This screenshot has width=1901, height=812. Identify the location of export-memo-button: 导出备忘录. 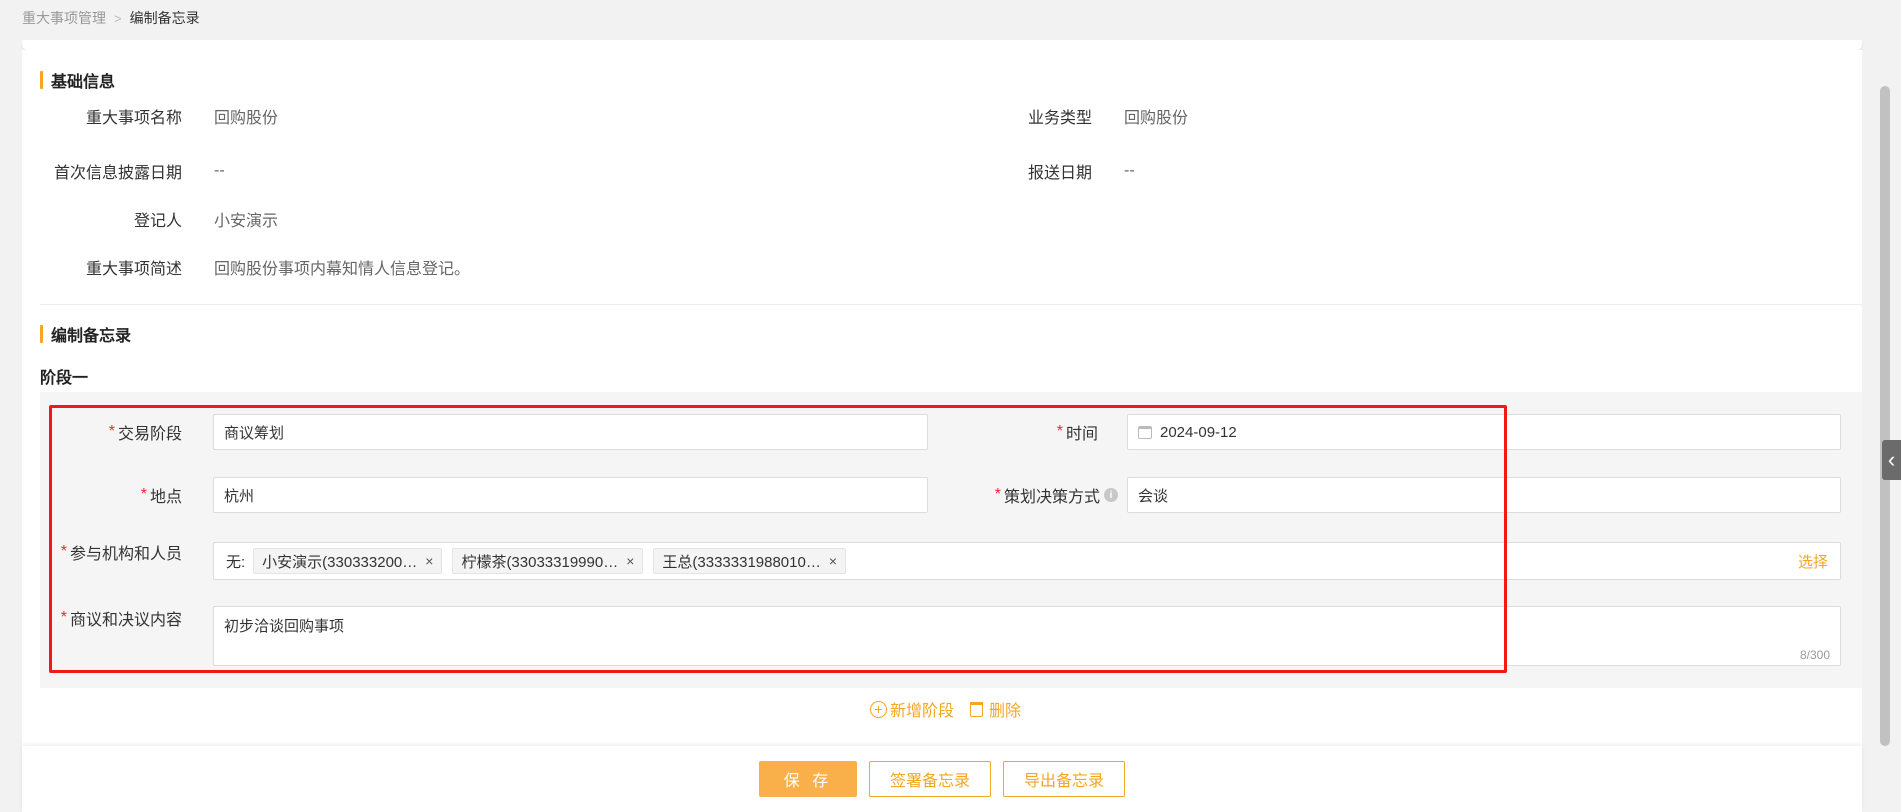
(1064, 779).